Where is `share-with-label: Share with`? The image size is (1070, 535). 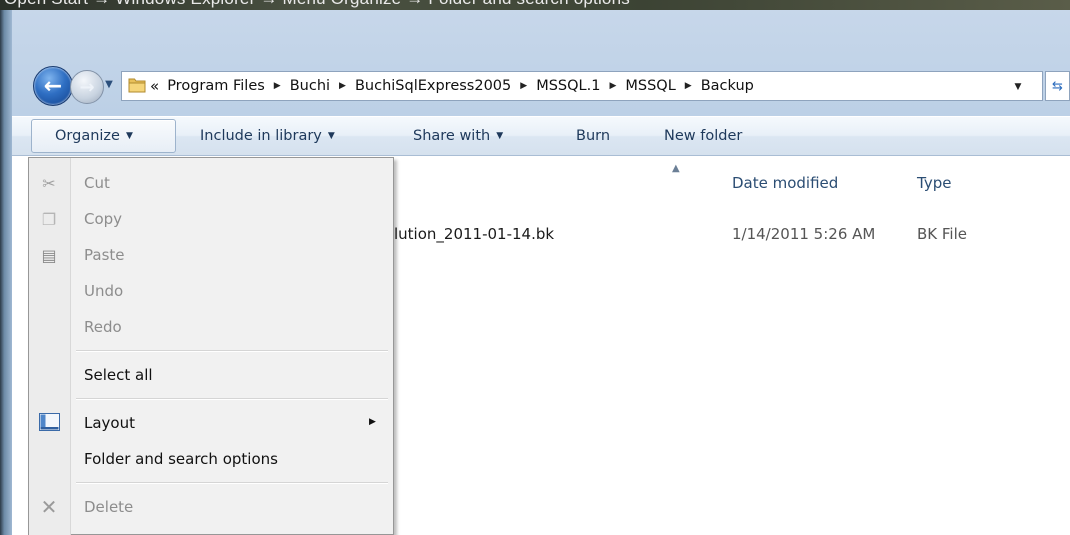
share-with-label: Share with is located at coordinates (452, 136).